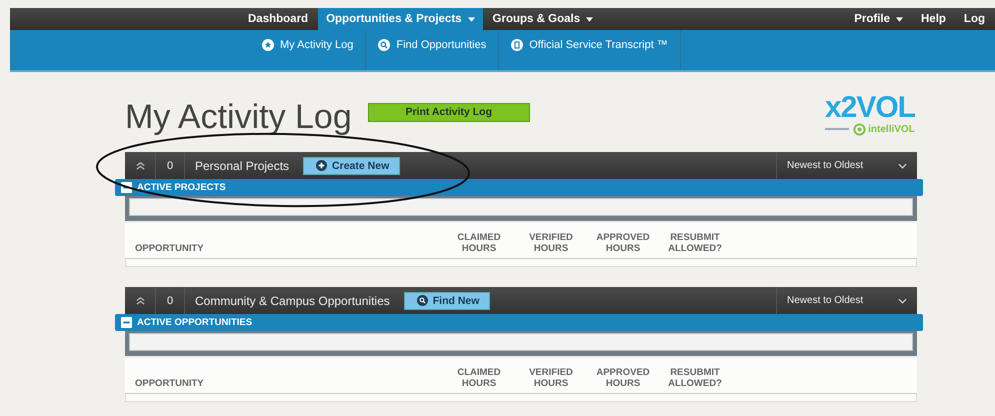 This screenshot has width=995, height=416. Describe the element at coordinates (447, 301) in the screenshot. I see `section-action-button: Find New` at that location.